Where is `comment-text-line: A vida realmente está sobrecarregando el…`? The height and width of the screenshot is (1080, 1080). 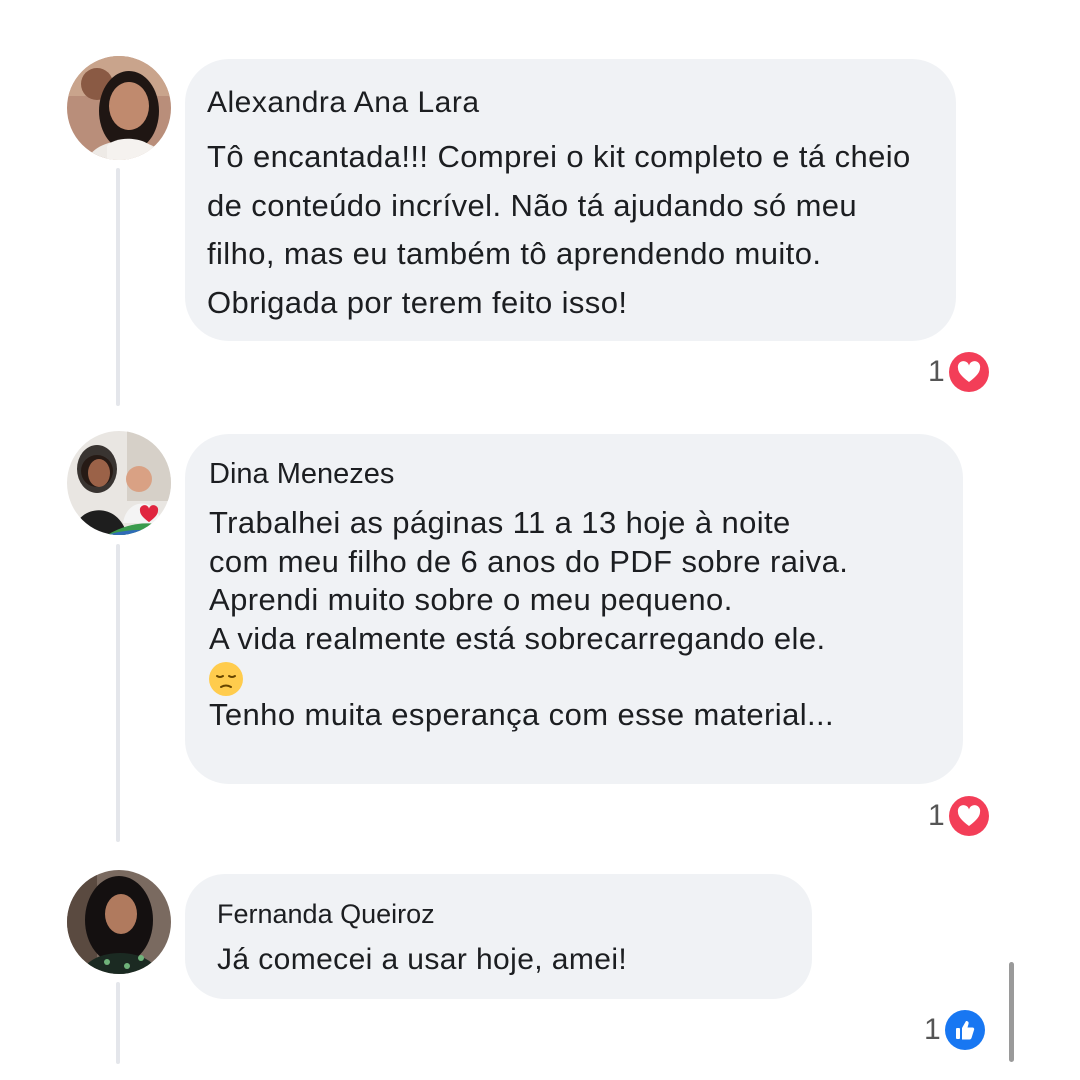
comment-text-line: A vida realmente está sobrecarregando el… is located at coordinates (517, 638).